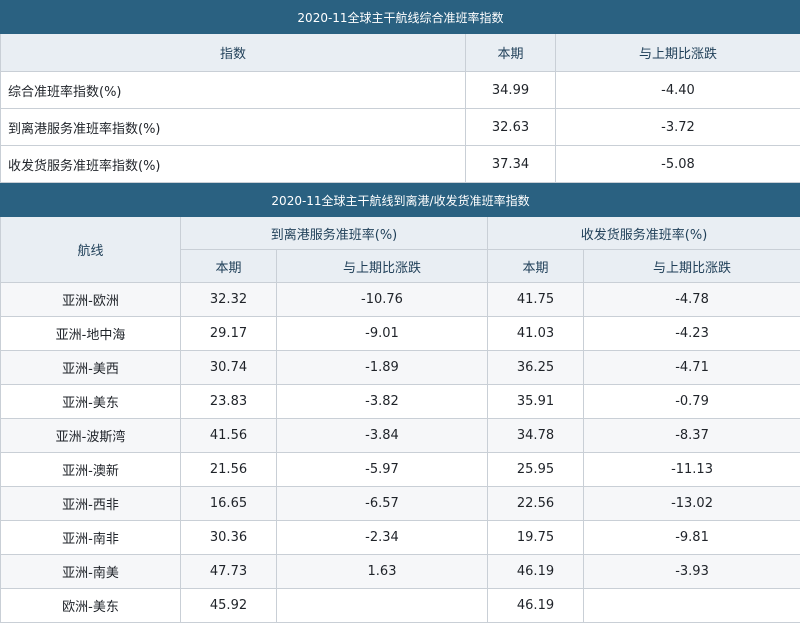  What do you see at coordinates (691, 333) in the screenshot?
I see `cargo-change: -4.23` at bounding box center [691, 333].